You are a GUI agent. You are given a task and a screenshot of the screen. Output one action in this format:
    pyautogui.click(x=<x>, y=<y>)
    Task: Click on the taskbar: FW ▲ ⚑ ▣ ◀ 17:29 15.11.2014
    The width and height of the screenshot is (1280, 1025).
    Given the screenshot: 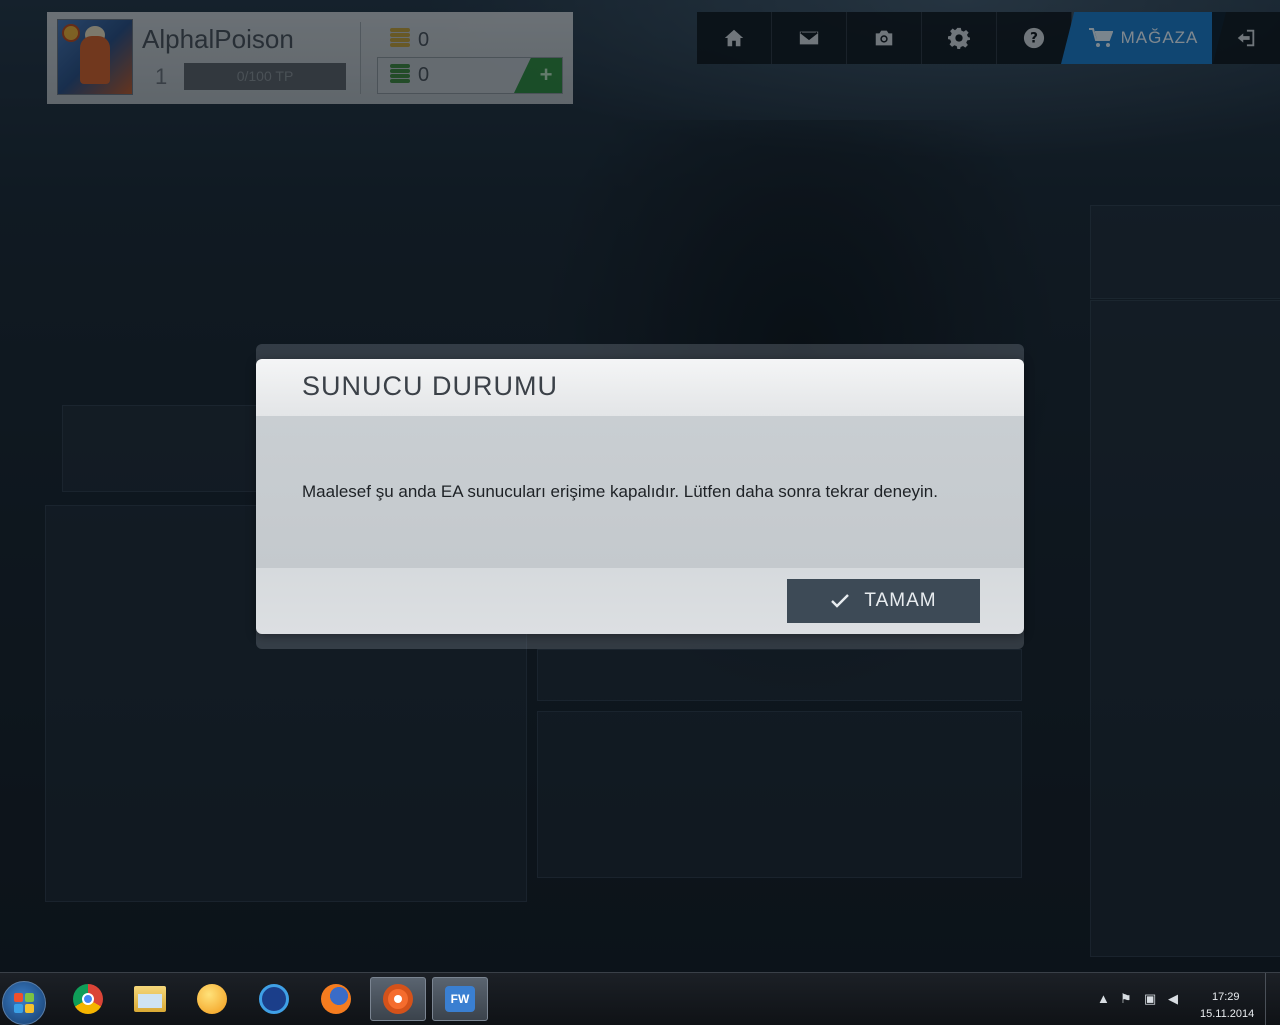 What is the action you would take?
    pyautogui.click(x=640, y=998)
    